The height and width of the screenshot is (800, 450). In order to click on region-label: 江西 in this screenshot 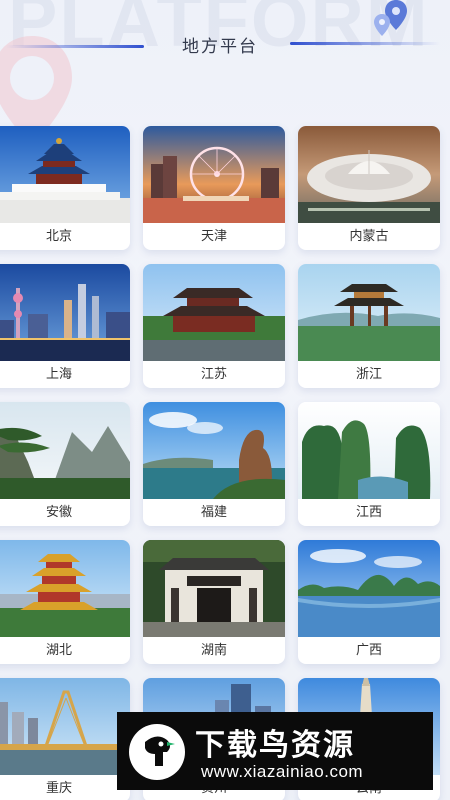, I will do `click(368, 512)`.